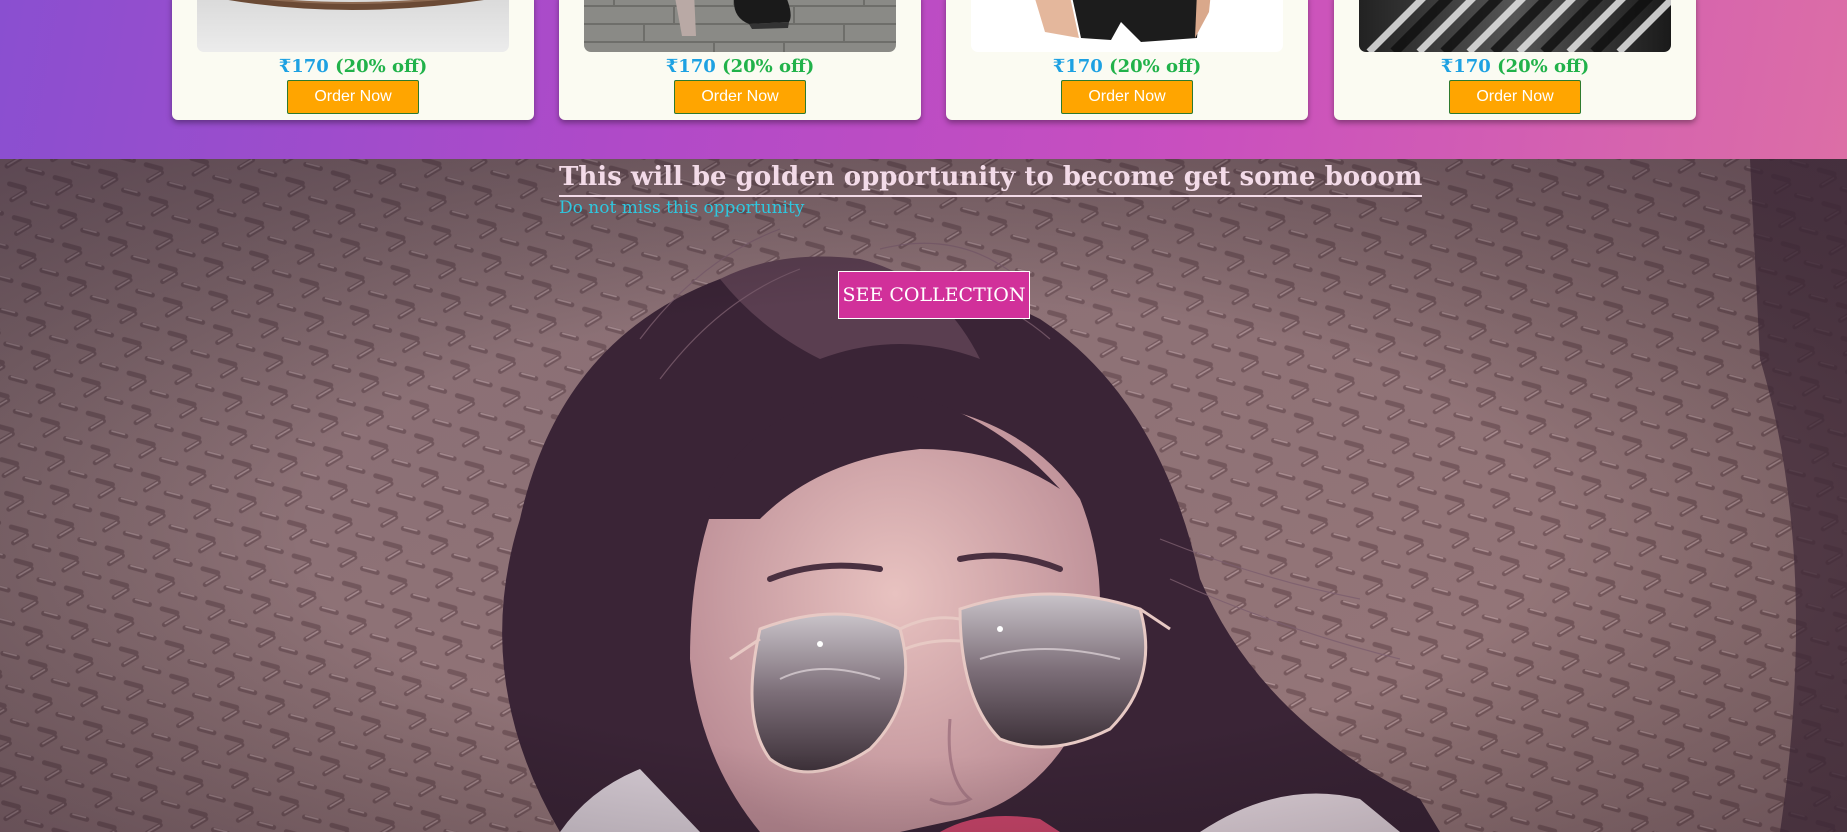  I want to click on hero-subtitle: Do not miss this opportunity, so click(682, 208).